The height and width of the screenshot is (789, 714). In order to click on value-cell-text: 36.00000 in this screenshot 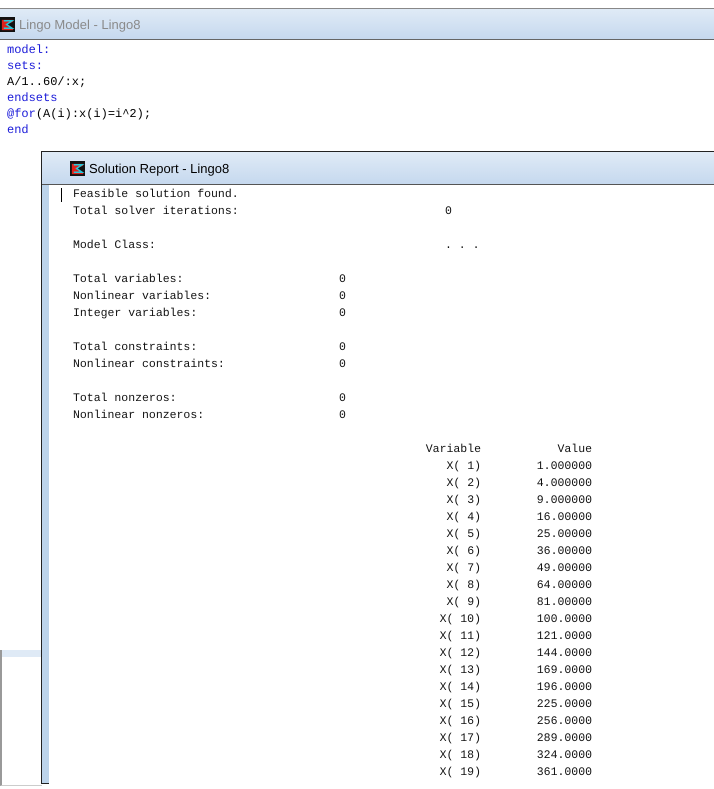, I will do `click(564, 552)`.